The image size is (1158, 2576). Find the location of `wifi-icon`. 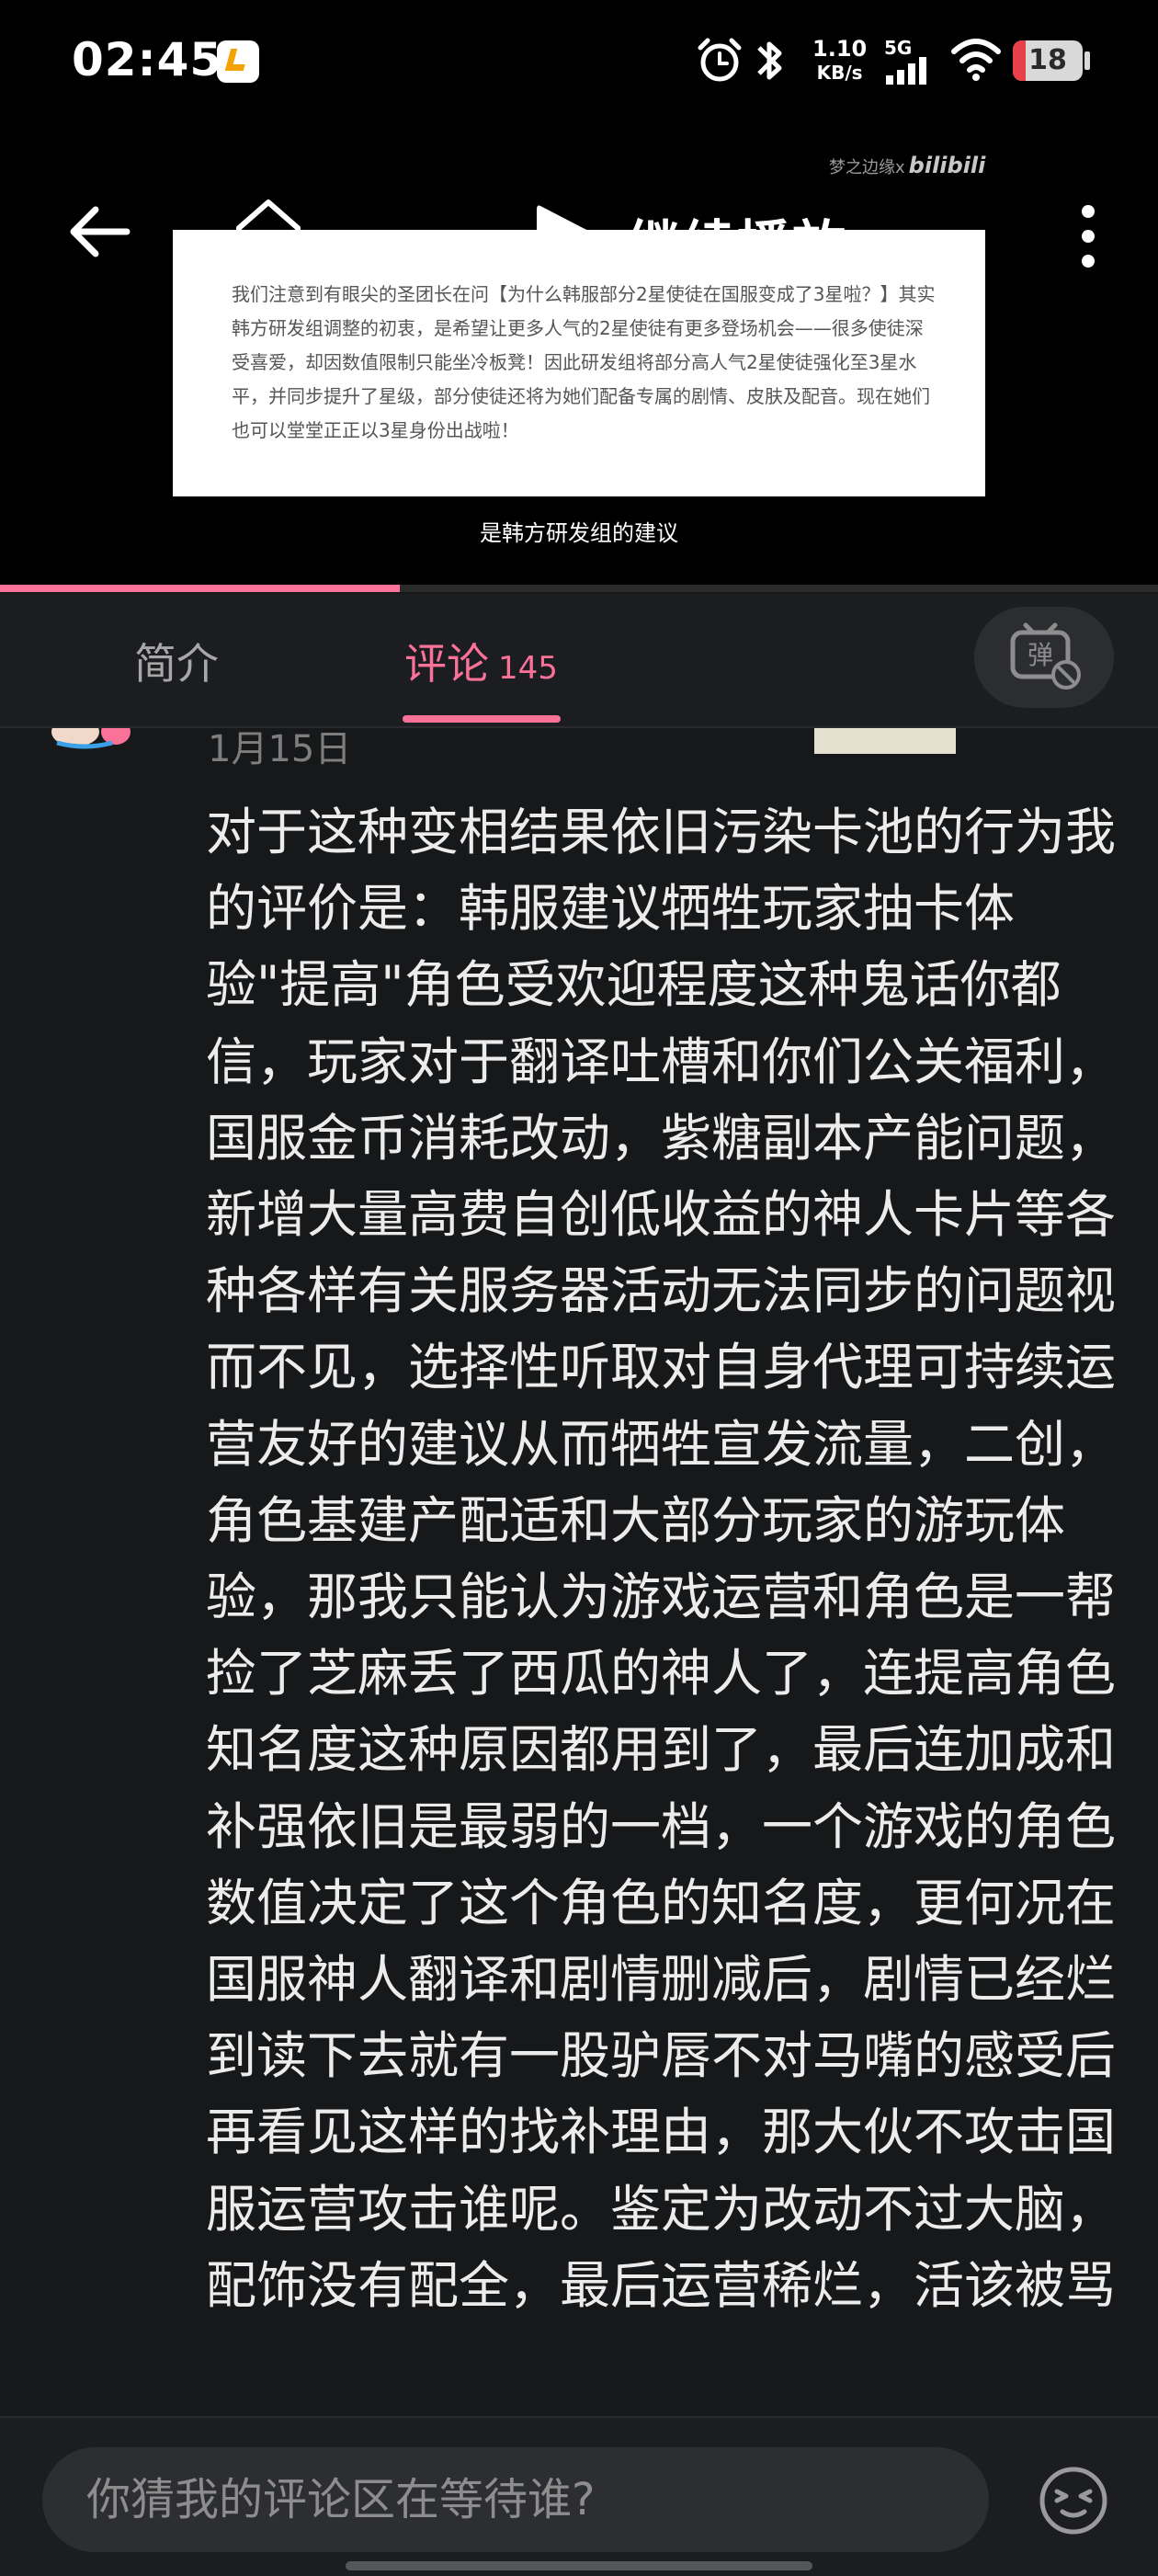

wifi-icon is located at coordinates (976, 60).